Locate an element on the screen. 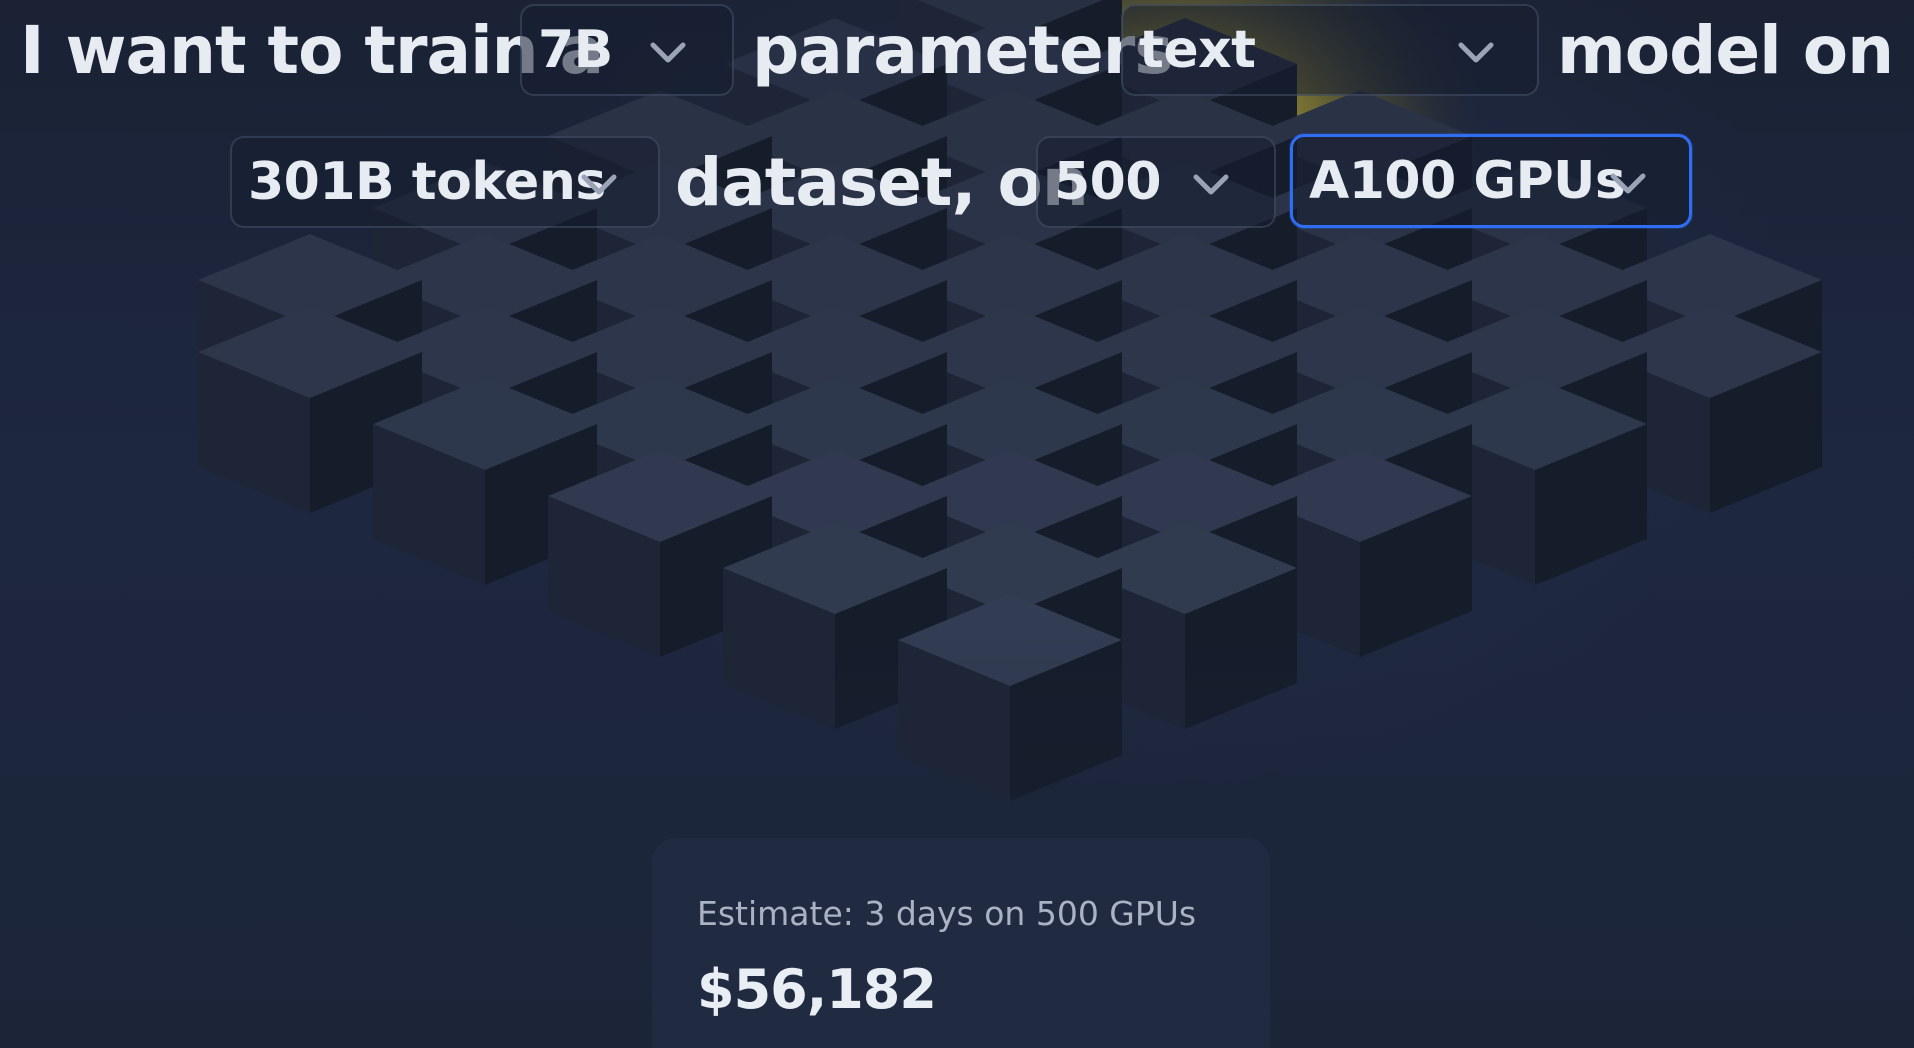  estimate-cost: $56,182 is located at coordinates (817, 989).